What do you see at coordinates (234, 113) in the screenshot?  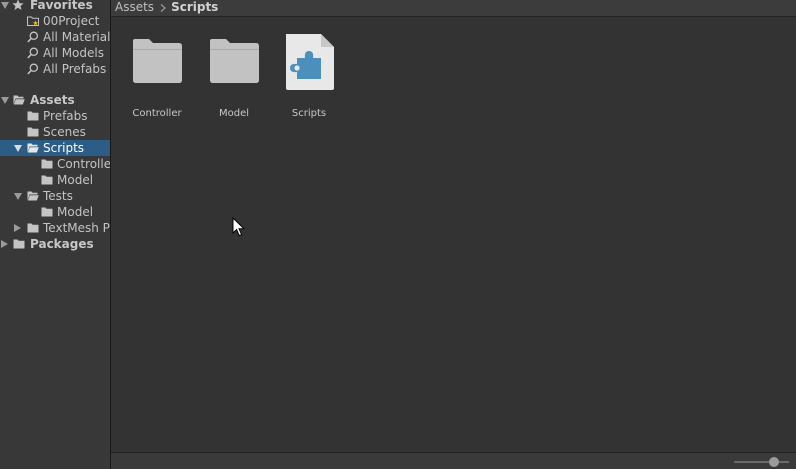 I see `asset-tile-label: Model` at bounding box center [234, 113].